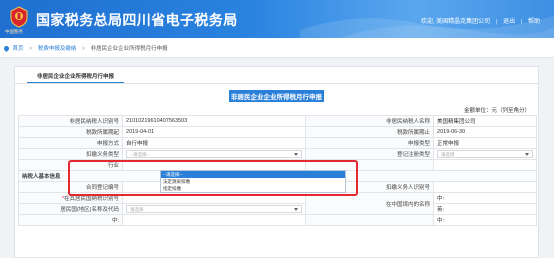 The width and height of the screenshot is (554, 258). What do you see at coordinates (137, 209) in the screenshot?
I see `resident-country-value: 请选择` at bounding box center [137, 209].